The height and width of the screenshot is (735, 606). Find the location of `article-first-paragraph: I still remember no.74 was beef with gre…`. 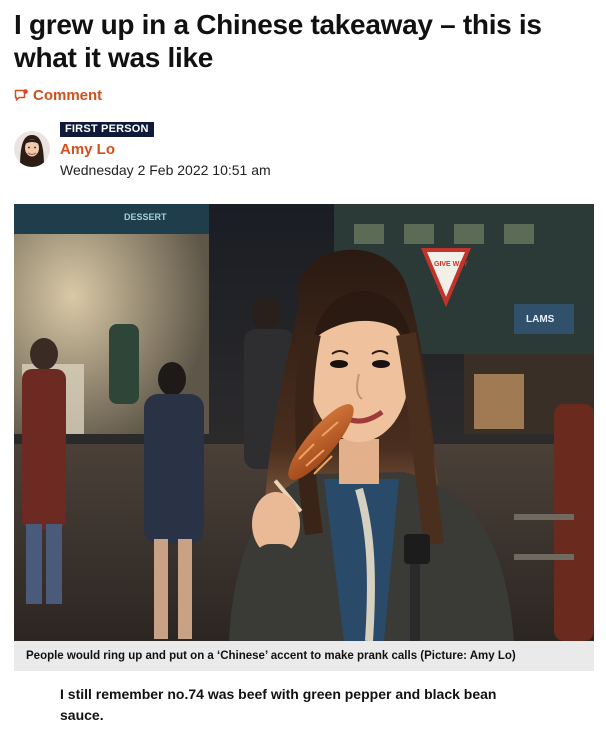

article-first-paragraph: I still remember no.74 was beef with gre… is located at coordinates (278, 704).